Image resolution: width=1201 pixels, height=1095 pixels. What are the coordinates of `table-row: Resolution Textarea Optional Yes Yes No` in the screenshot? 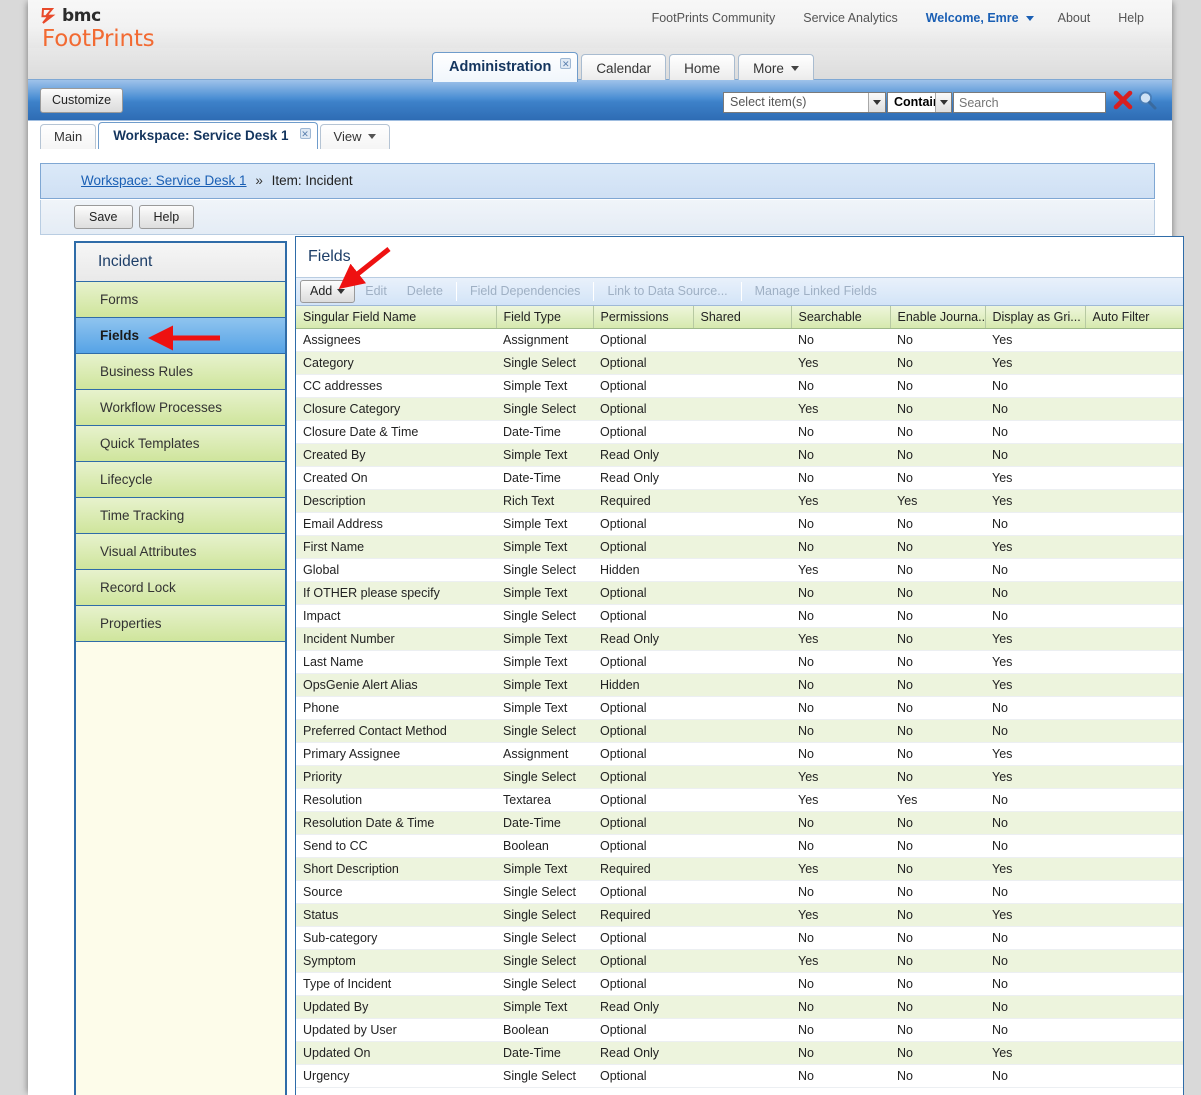 It's located at (739, 800).